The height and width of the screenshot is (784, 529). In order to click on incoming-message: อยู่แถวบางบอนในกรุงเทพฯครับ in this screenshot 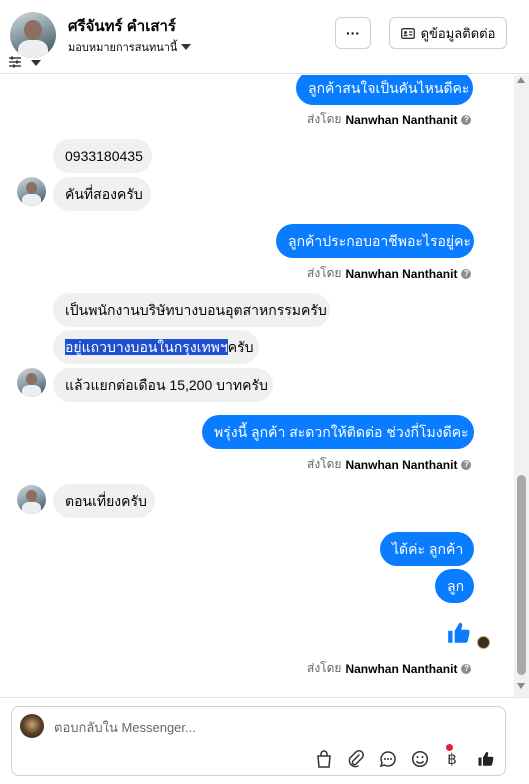, I will do `click(156, 347)`.